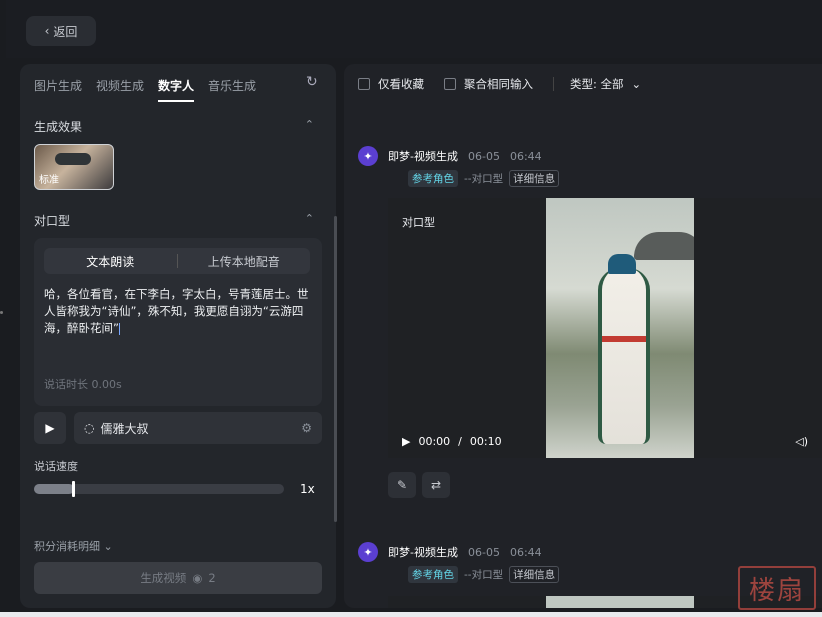  Describe the element at coordinates (52, 221) in the screenshot. I see `lip-sync-title: 对口型` at that location.